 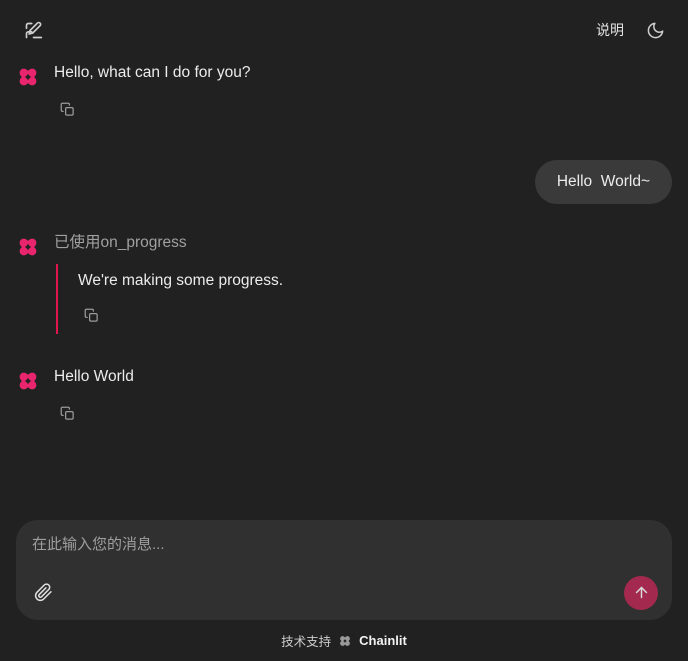 I want to click on app-header: 说明, so click(x=344, y=30).